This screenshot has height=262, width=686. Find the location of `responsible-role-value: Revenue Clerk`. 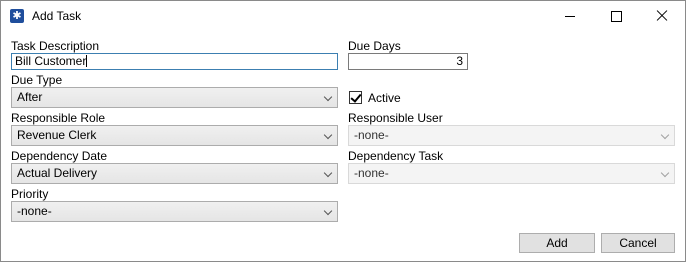

responsible-role-value: Revenue Clerk is located at coordinates (57, 135).